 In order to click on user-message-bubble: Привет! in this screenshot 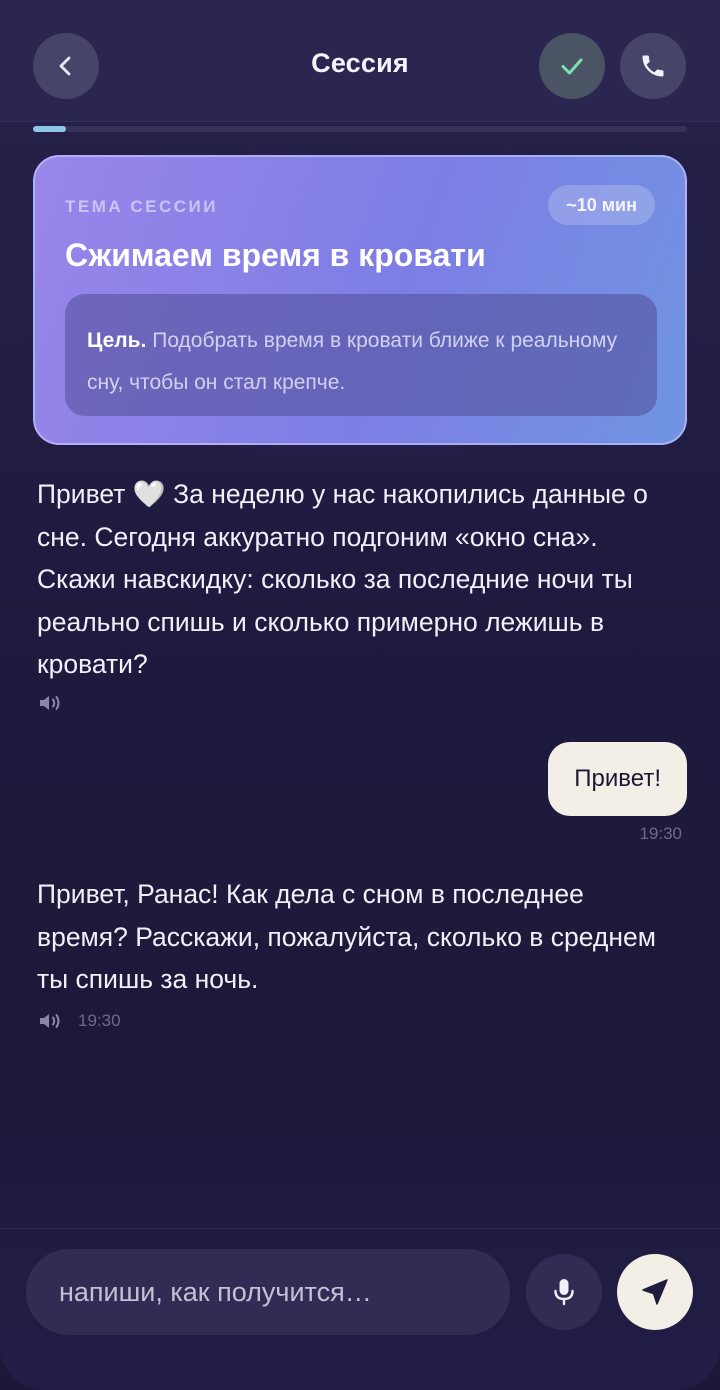, I will do `click(617, 779)`.